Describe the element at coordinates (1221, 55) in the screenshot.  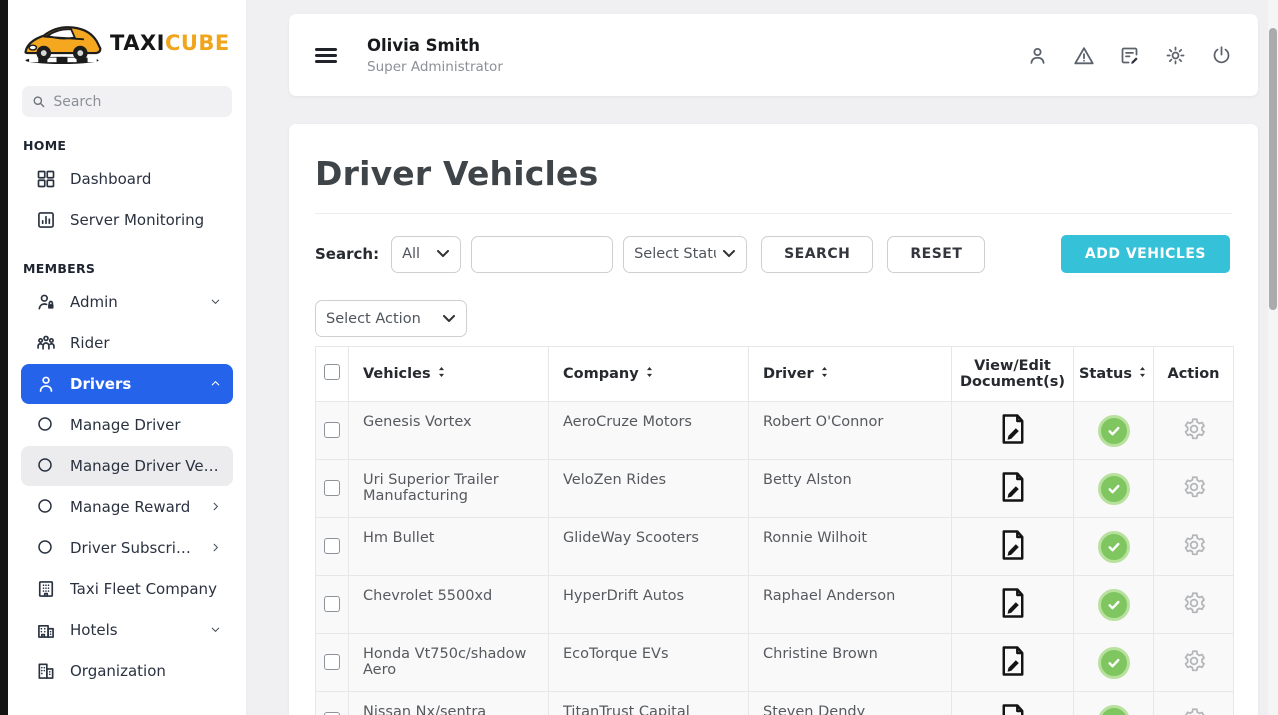
I see `power-icon` at that location.